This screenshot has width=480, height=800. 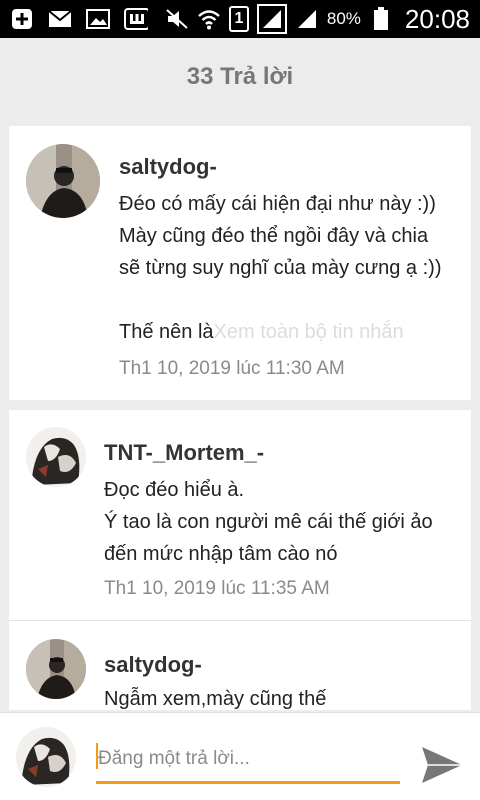 I want to click on battery-percent: 80%, so click(x=343, y=18).